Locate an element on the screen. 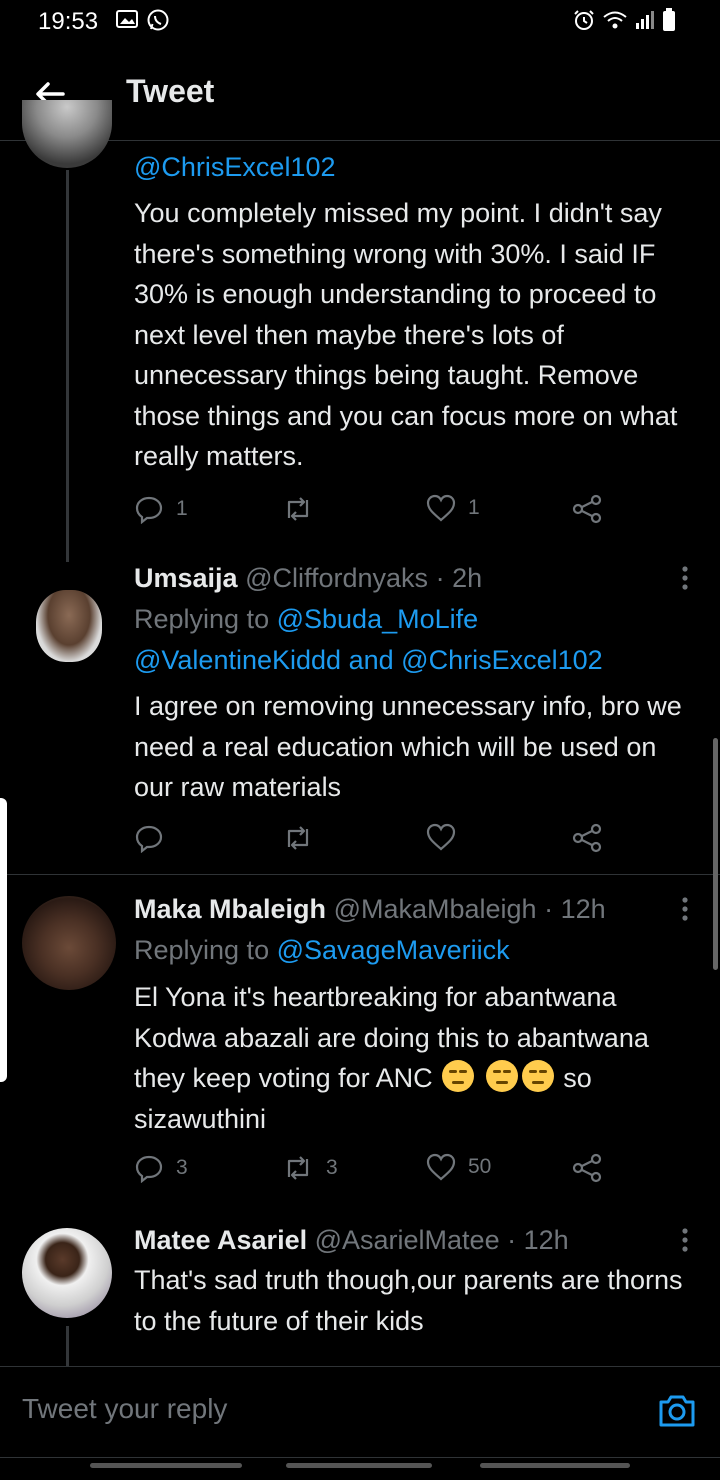  like-count: 1 is located at coordinates (474, 507).